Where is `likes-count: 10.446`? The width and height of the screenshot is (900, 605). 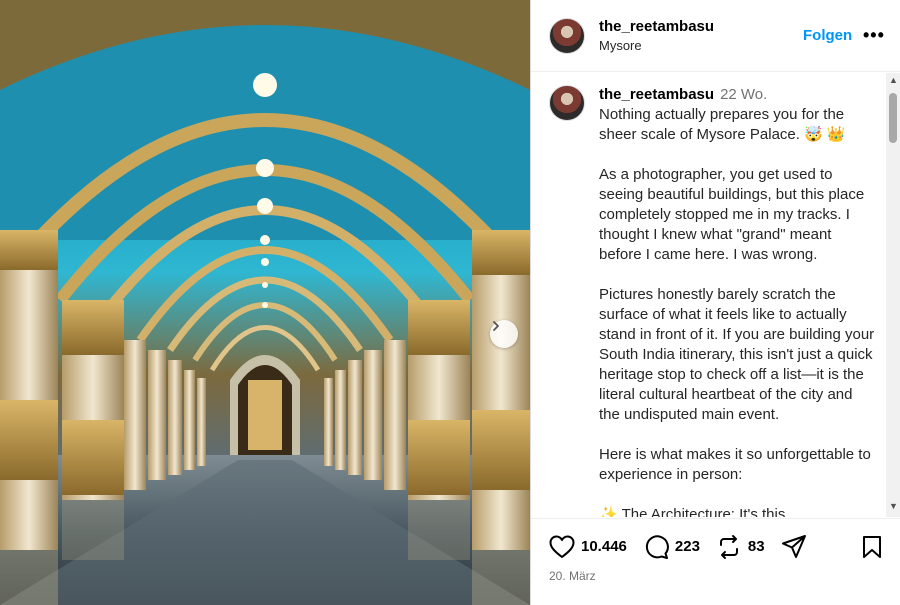 likes-count: 10.446 is located at coordinates (604, 546).